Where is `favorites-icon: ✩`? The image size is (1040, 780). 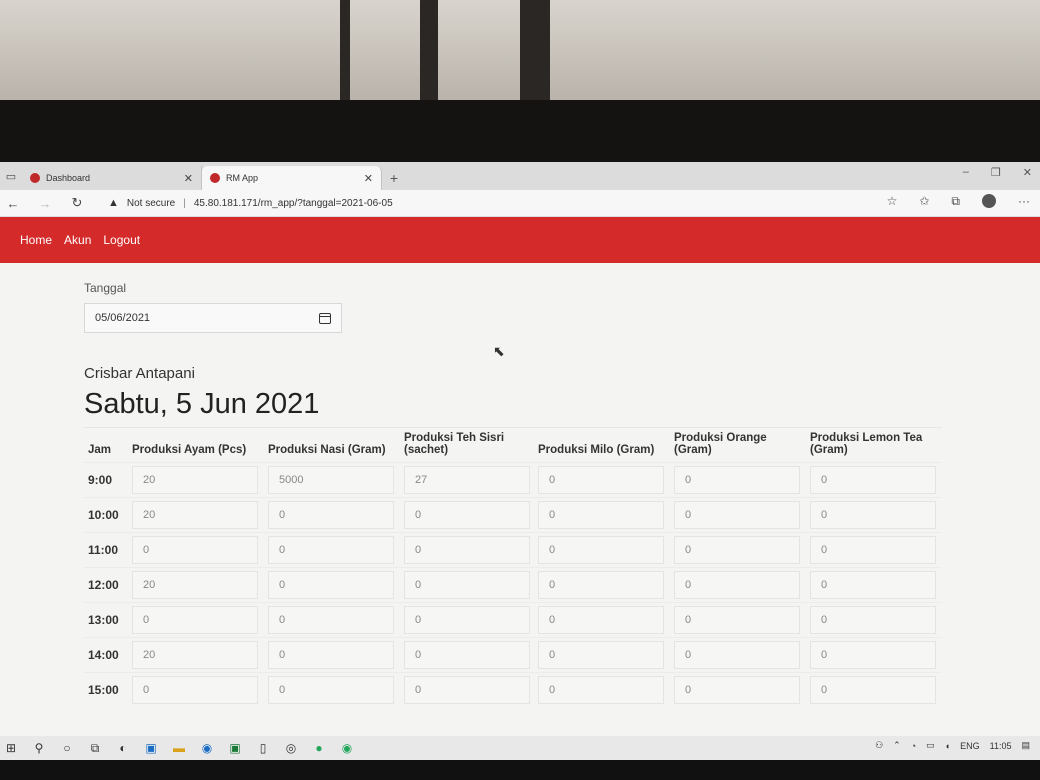 favorites-icon: ✩ is located at coordinates (924, 201).